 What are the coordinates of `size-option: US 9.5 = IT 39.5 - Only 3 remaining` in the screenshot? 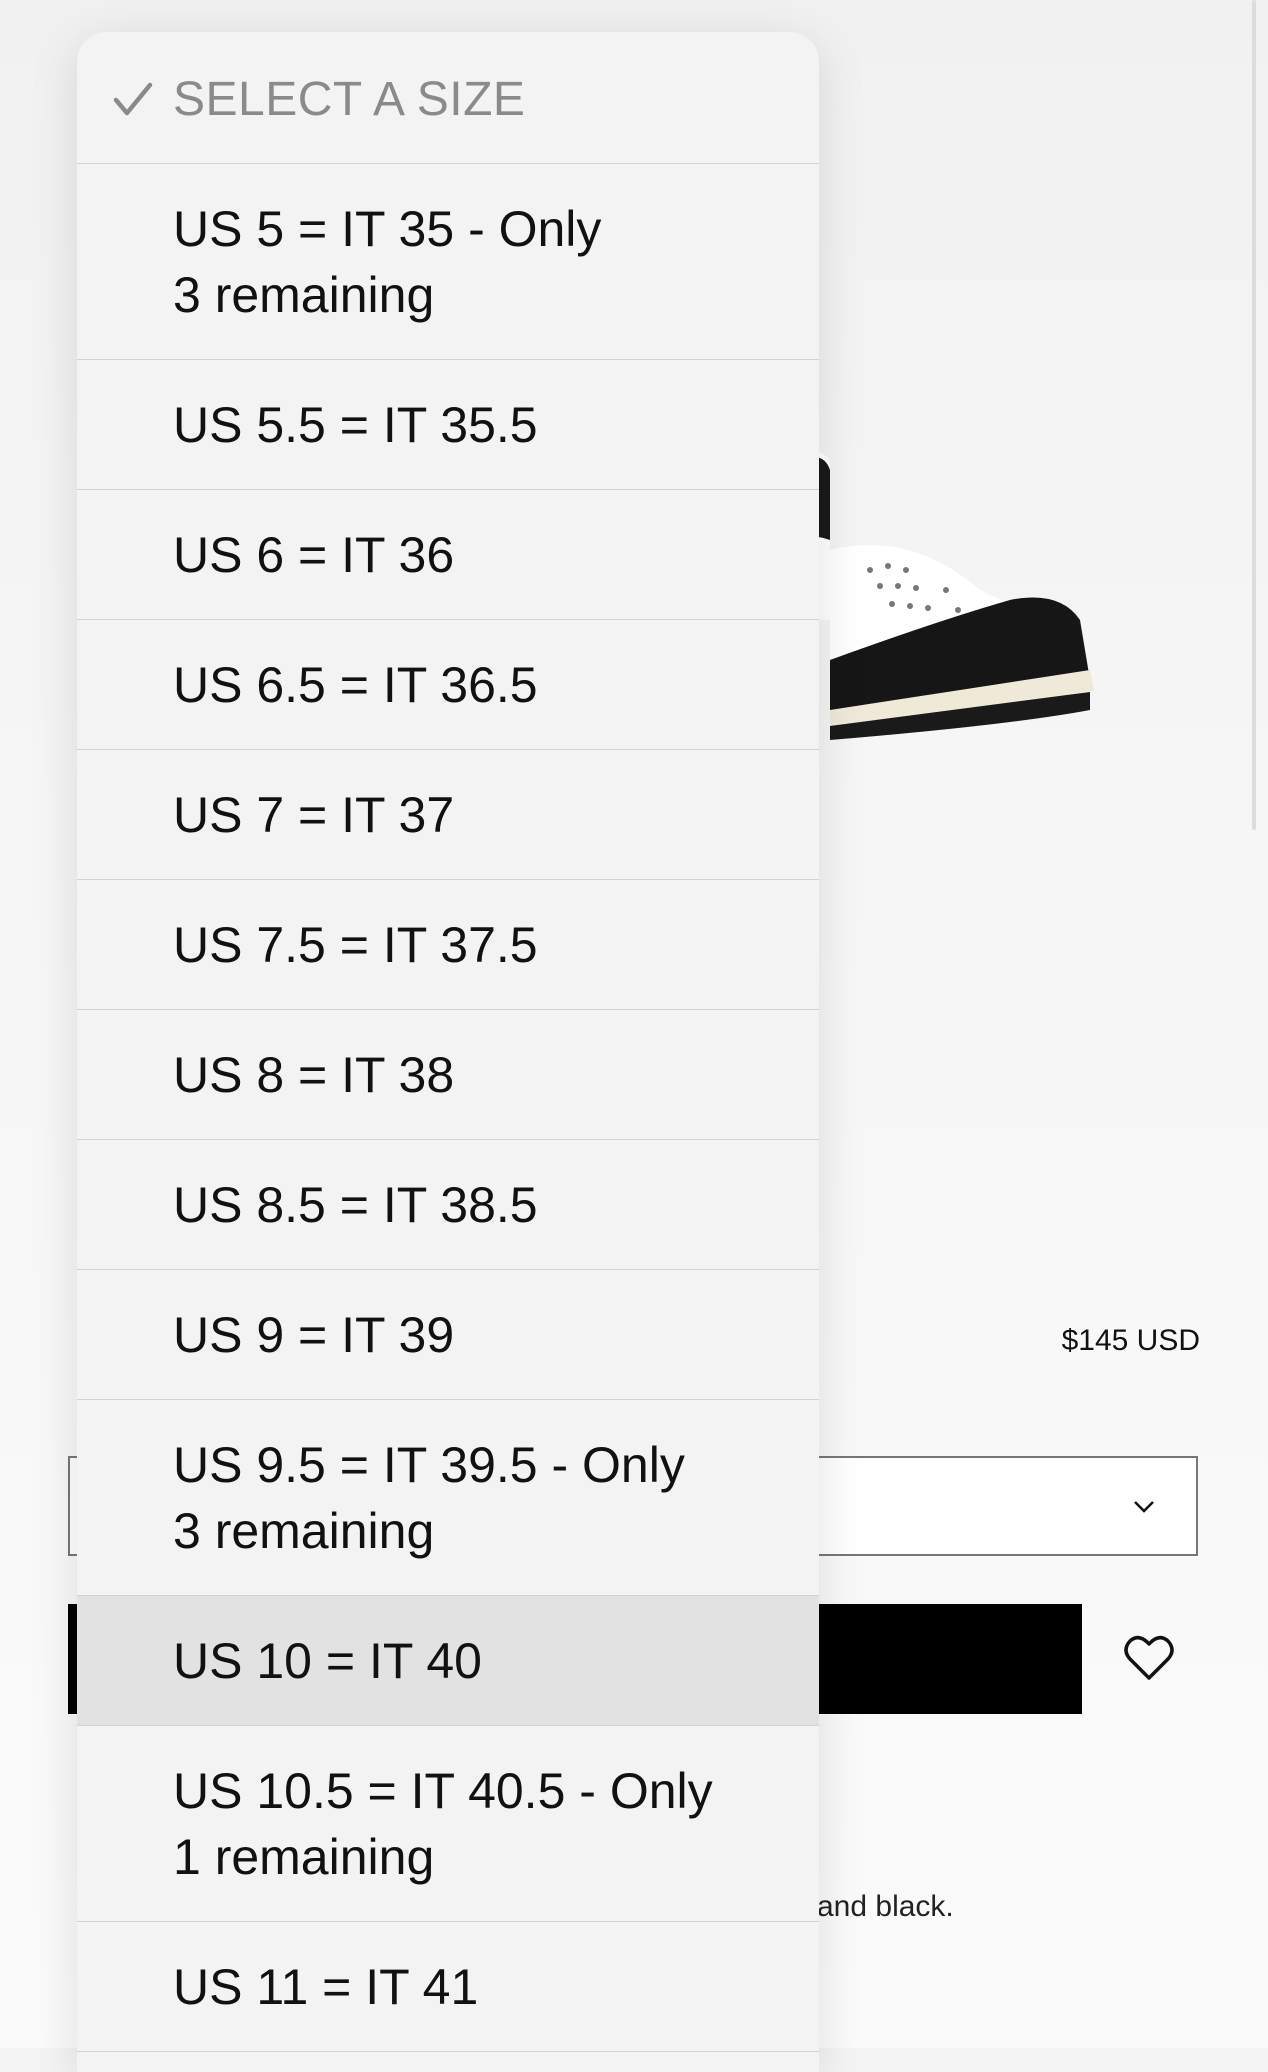 It's located at (448, 1498).